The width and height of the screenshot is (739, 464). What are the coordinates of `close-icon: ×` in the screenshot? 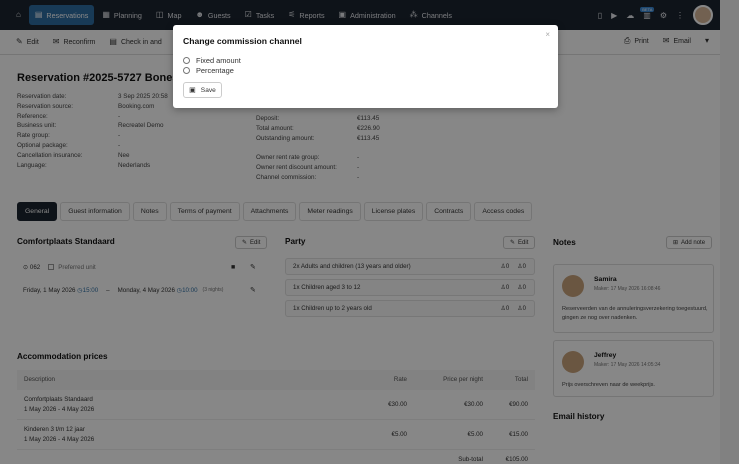 It's located at (547, 34).